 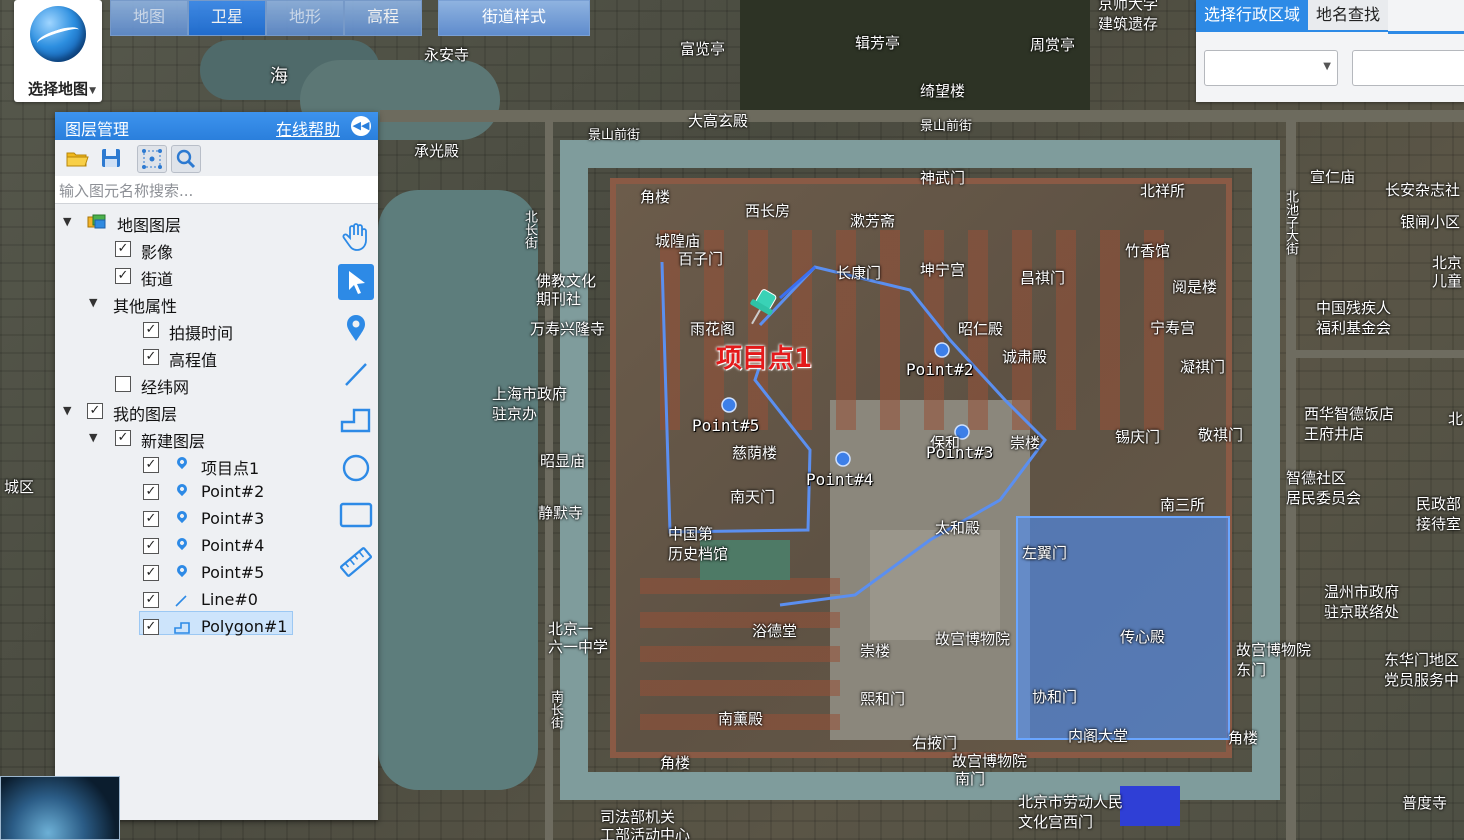 I want to click on circle-icon, so click(x=356, y=468).